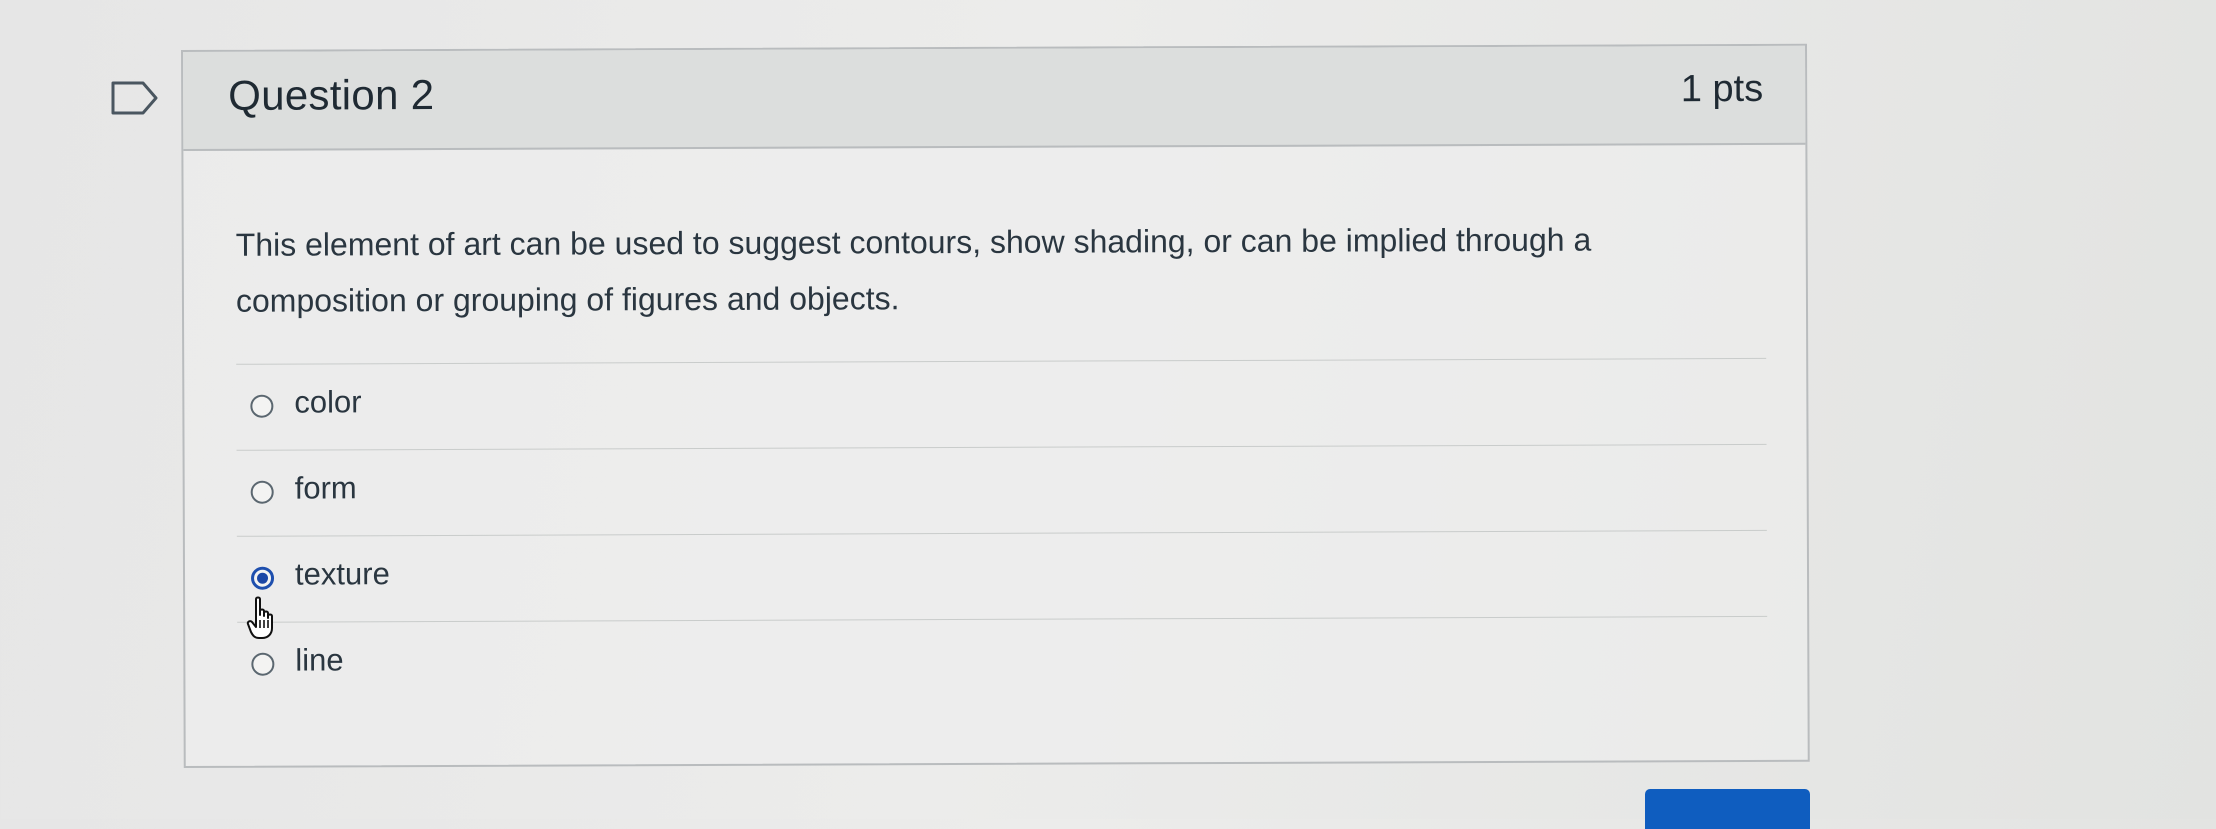  What do you see at coordinates (1727, 809) in the screenshot?
I see `next-button` at bounding box center [1727, 809].